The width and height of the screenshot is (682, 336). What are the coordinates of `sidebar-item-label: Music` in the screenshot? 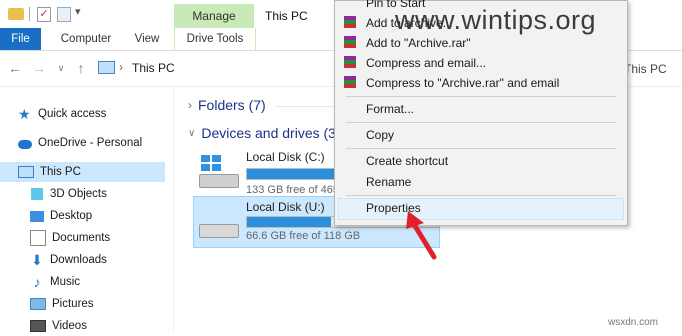 It's located at (65, 282).